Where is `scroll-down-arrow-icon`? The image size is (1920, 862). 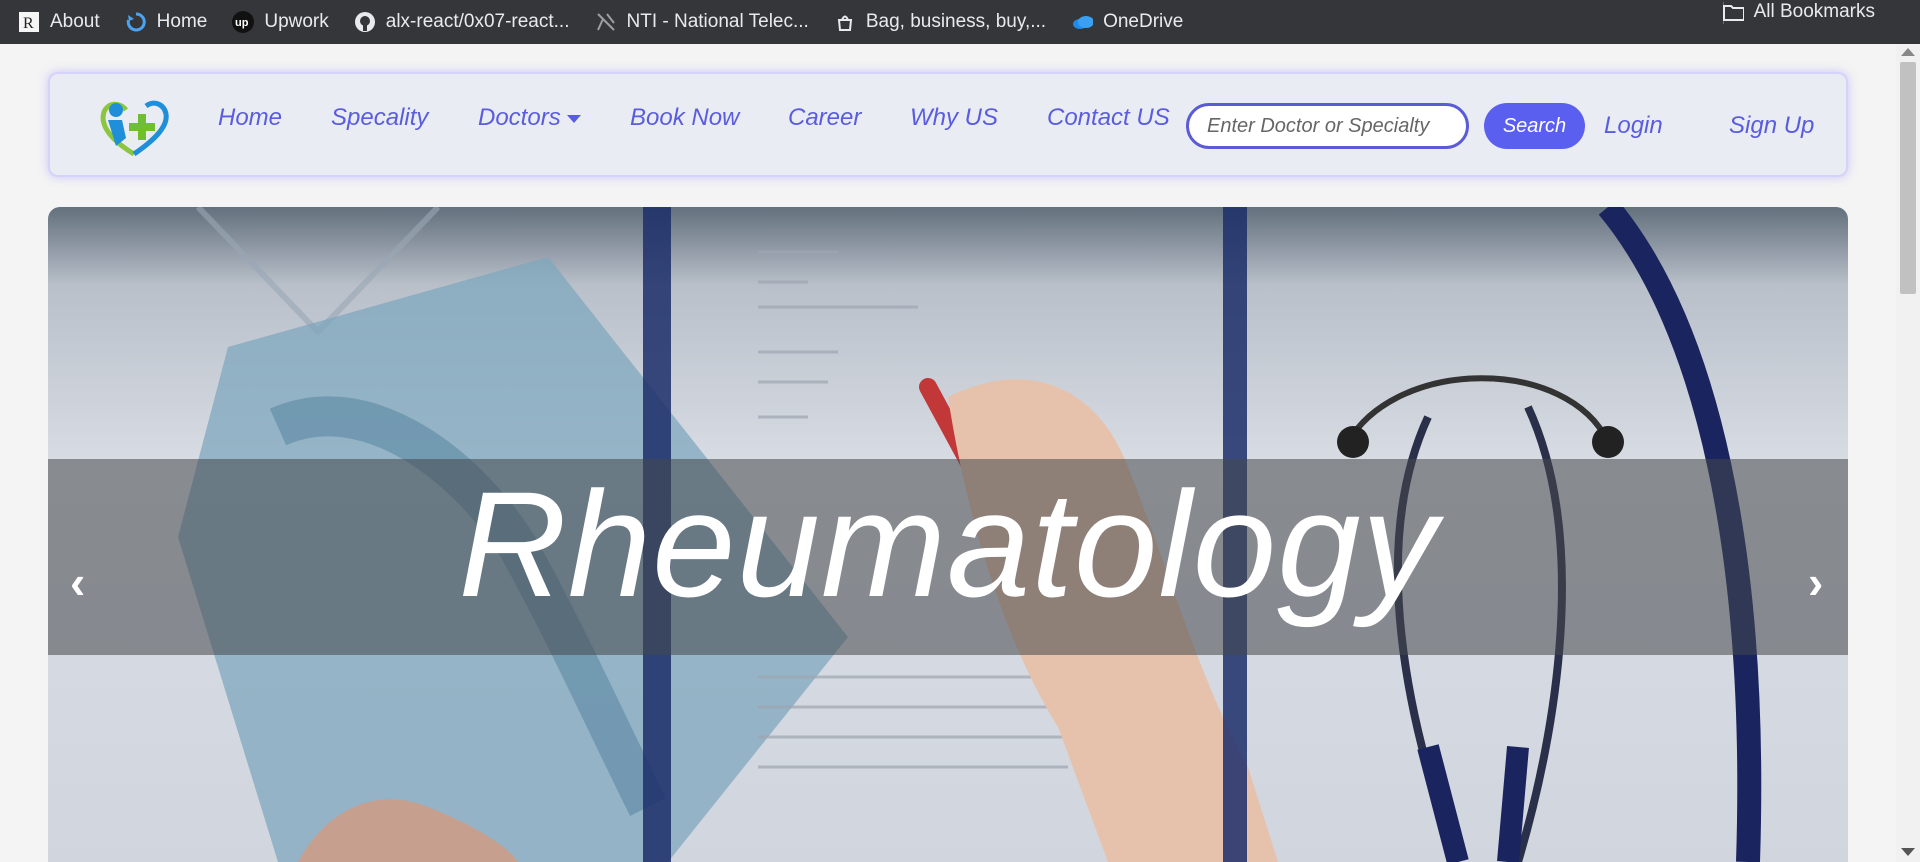 scroll-down-arrow-icon is located at coordinates (1908, 852).